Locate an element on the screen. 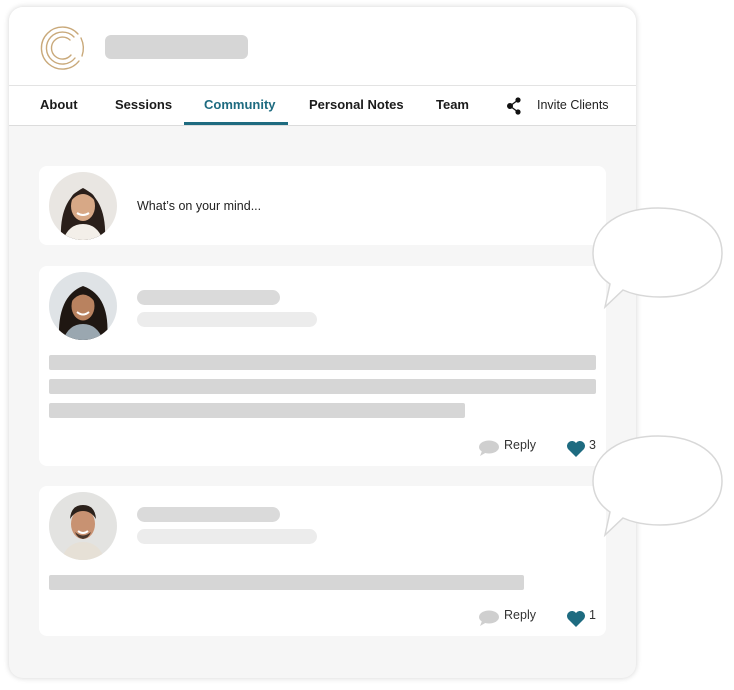 The height and width of the screenshot is (690, 734). tab-team: Team is located at coordinates (452, 106).